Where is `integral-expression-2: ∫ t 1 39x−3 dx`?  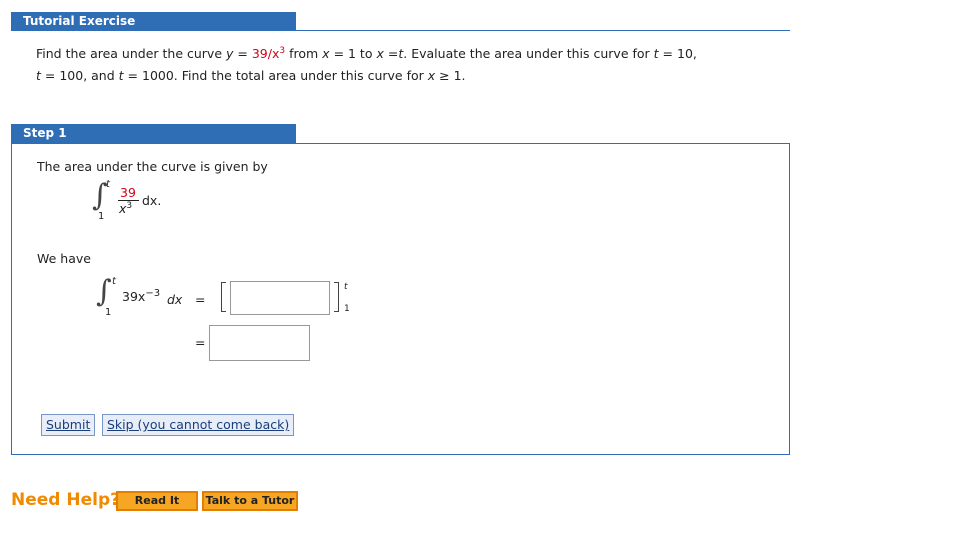 integral-expression-2: ∫ t 1 39x−3 dx is located at coordinates (146, 297).